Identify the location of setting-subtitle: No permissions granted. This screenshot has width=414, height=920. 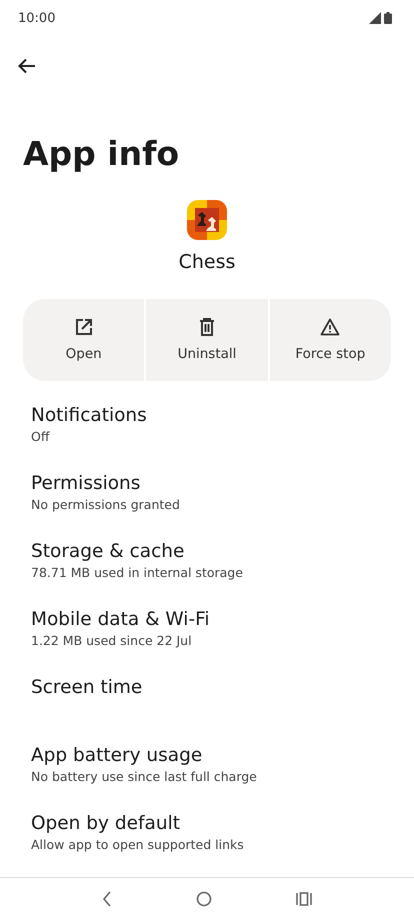
(106, 505).